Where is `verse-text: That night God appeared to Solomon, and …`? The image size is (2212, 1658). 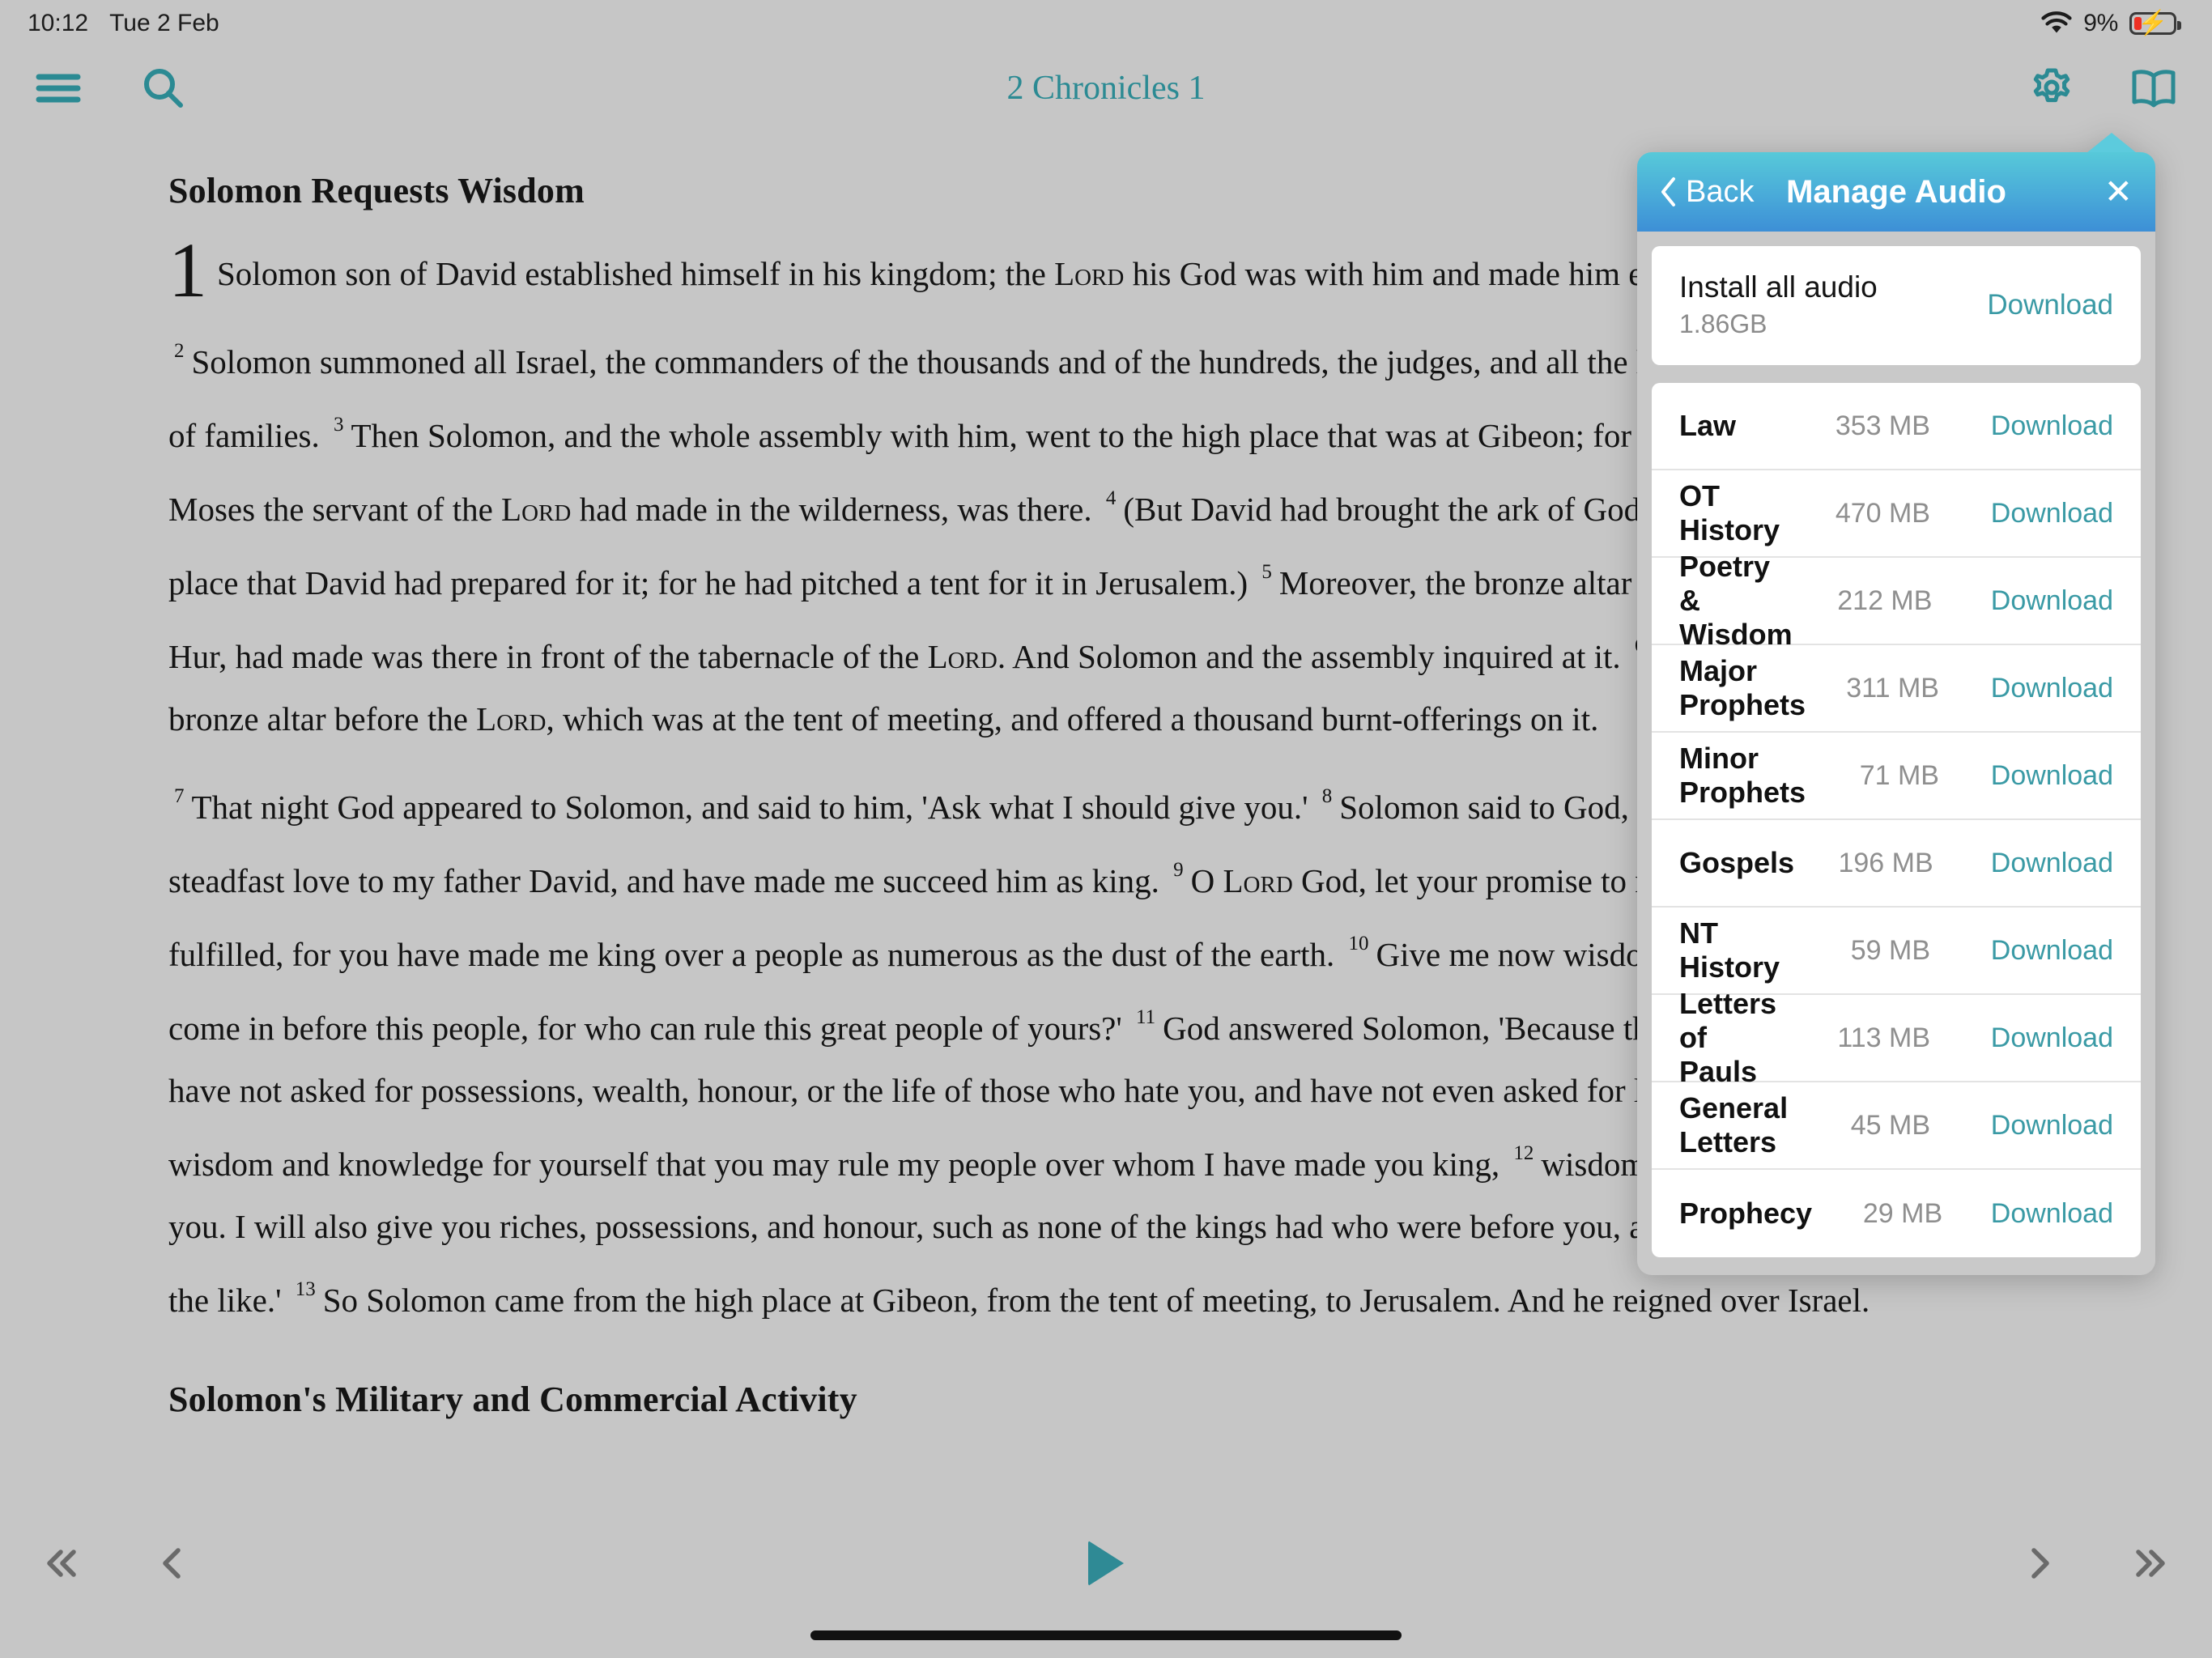 verse-text: That night God appeared to Solomon, and … is located at coordinates (754, 807).